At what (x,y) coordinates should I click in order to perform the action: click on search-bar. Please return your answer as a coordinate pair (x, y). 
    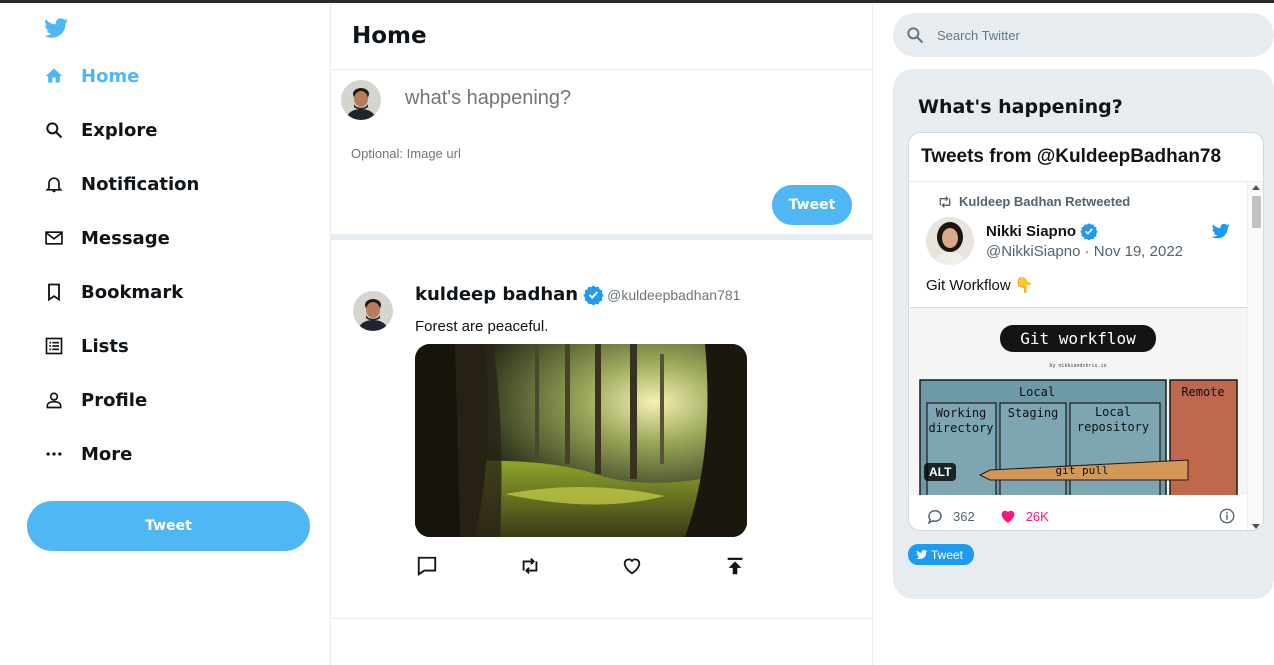
    Looking at the image, I should click on (1083, 35).